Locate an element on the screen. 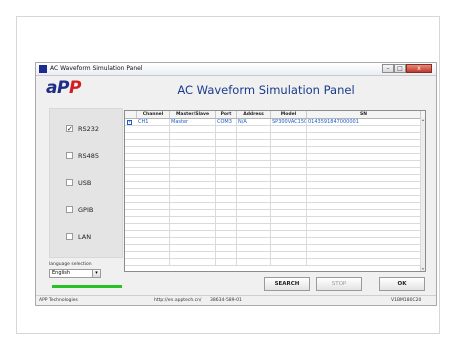  interface-group: ✓ RS232 RS485 USB GPIB LAN is located at coordinates (86, 183).